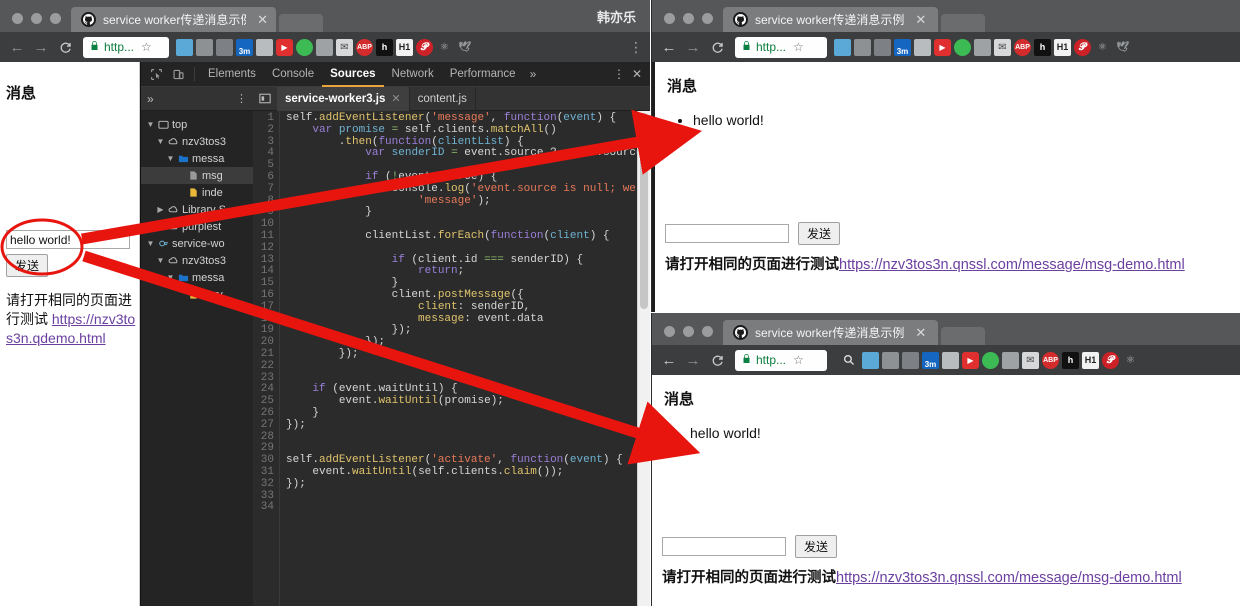  What do you see at coordinates (717, 360) in the screenshot?
I see `reload-button` at bounding box center [717, 360].